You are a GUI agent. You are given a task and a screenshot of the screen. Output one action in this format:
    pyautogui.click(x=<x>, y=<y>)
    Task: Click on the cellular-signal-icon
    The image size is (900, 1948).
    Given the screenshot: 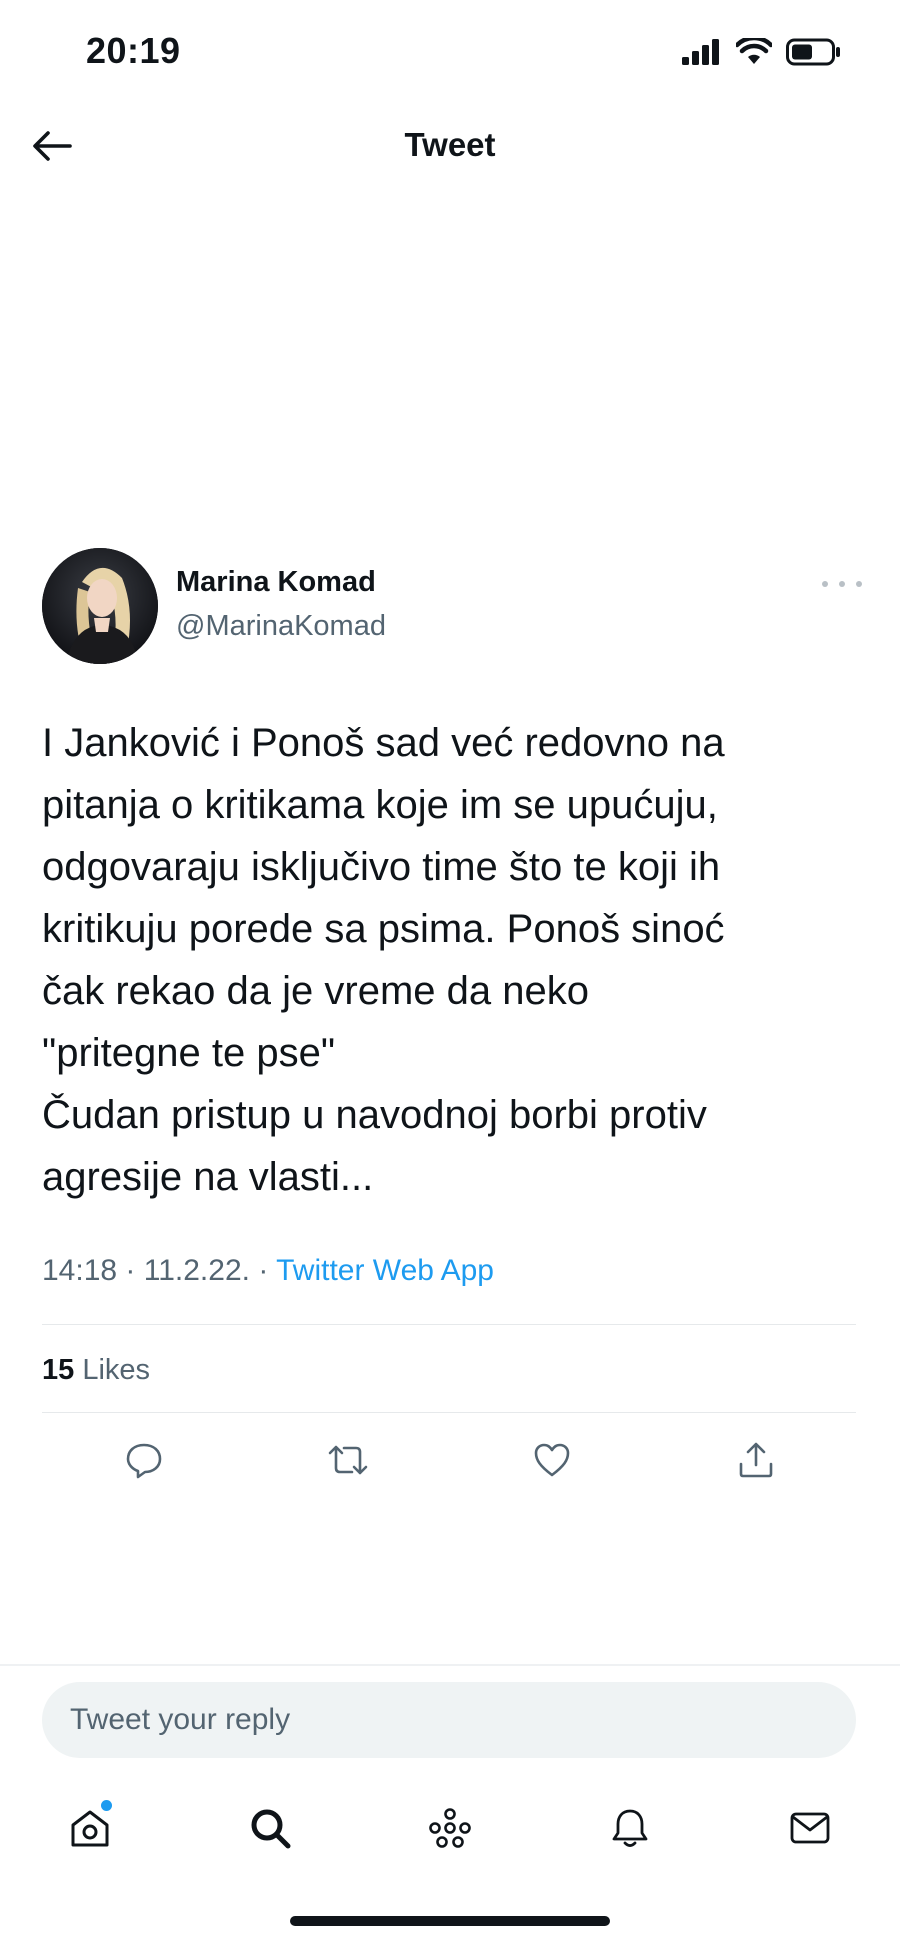 What is the action you would take?
    pyautogui.click(x=700, y=52)
    